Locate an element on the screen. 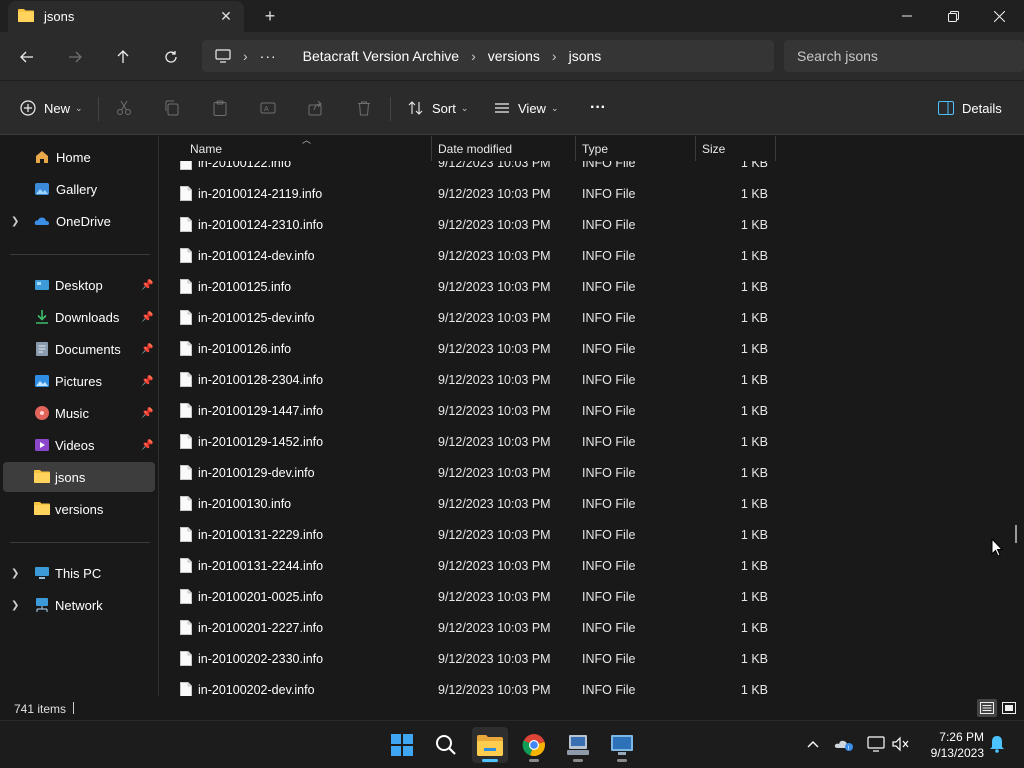 Image resolution: width=1024 pixels, height=768 pixels. search-box is located at coordinates (904, 56).